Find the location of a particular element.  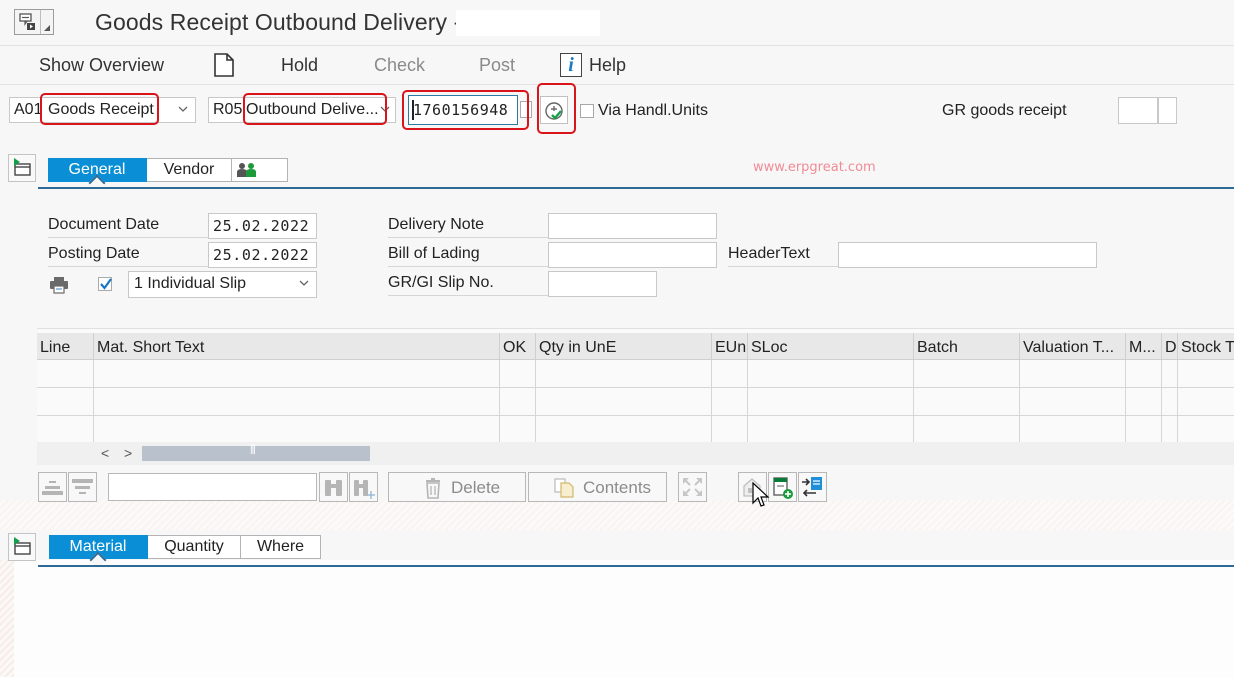

delivery-note-label: Delivery Note is located at coordinates (468, 225).